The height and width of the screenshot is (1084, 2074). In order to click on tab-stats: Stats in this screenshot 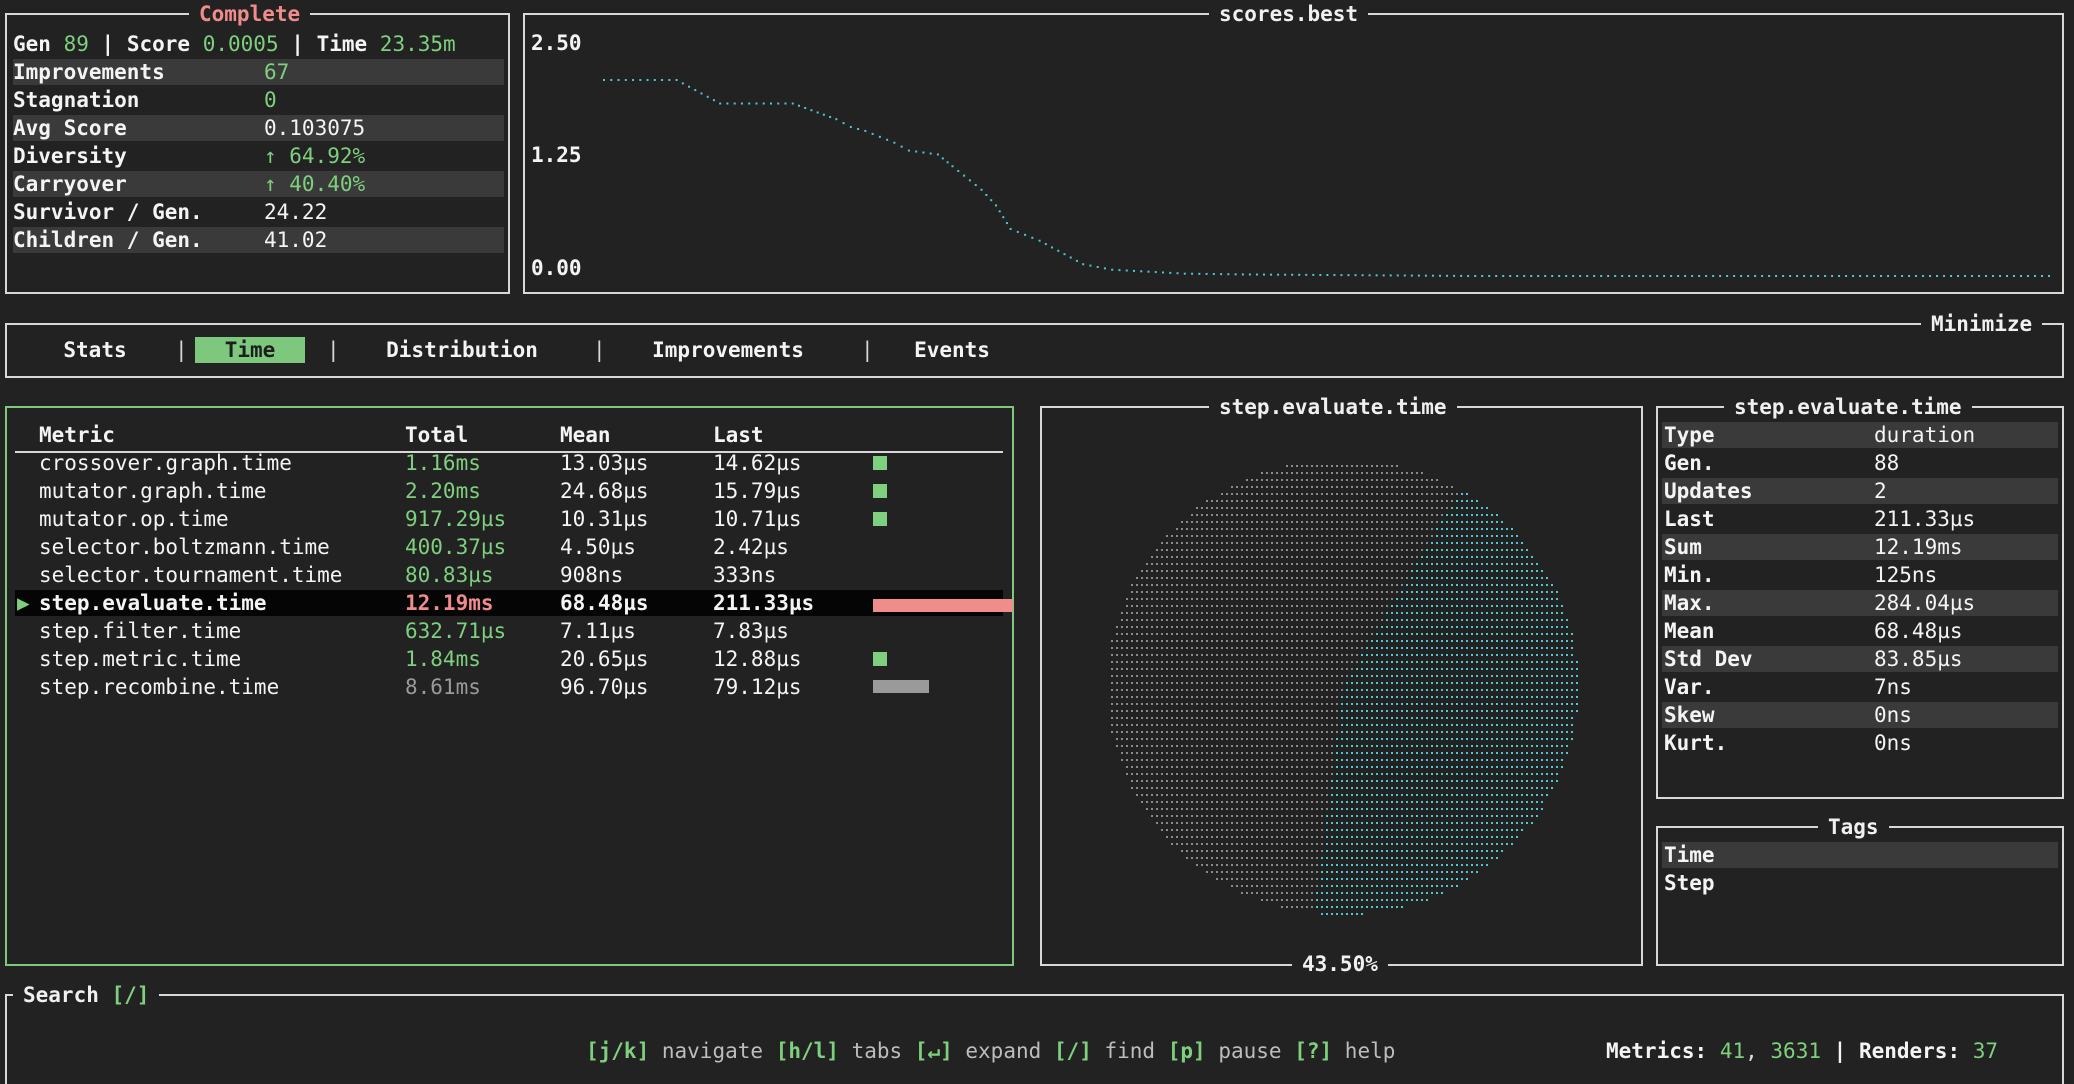, I will do `click(95, 350)`.